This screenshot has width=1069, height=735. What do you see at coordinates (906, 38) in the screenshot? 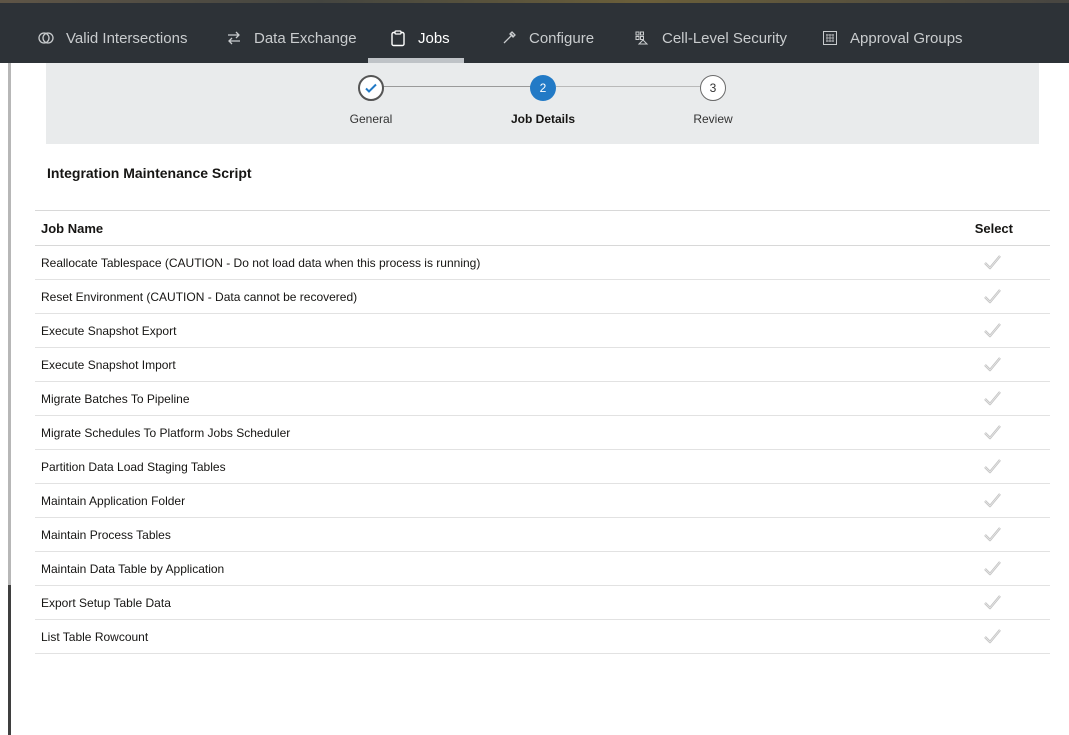
I see `nav-label: Approval Groups` at bounding box center [906, 38].